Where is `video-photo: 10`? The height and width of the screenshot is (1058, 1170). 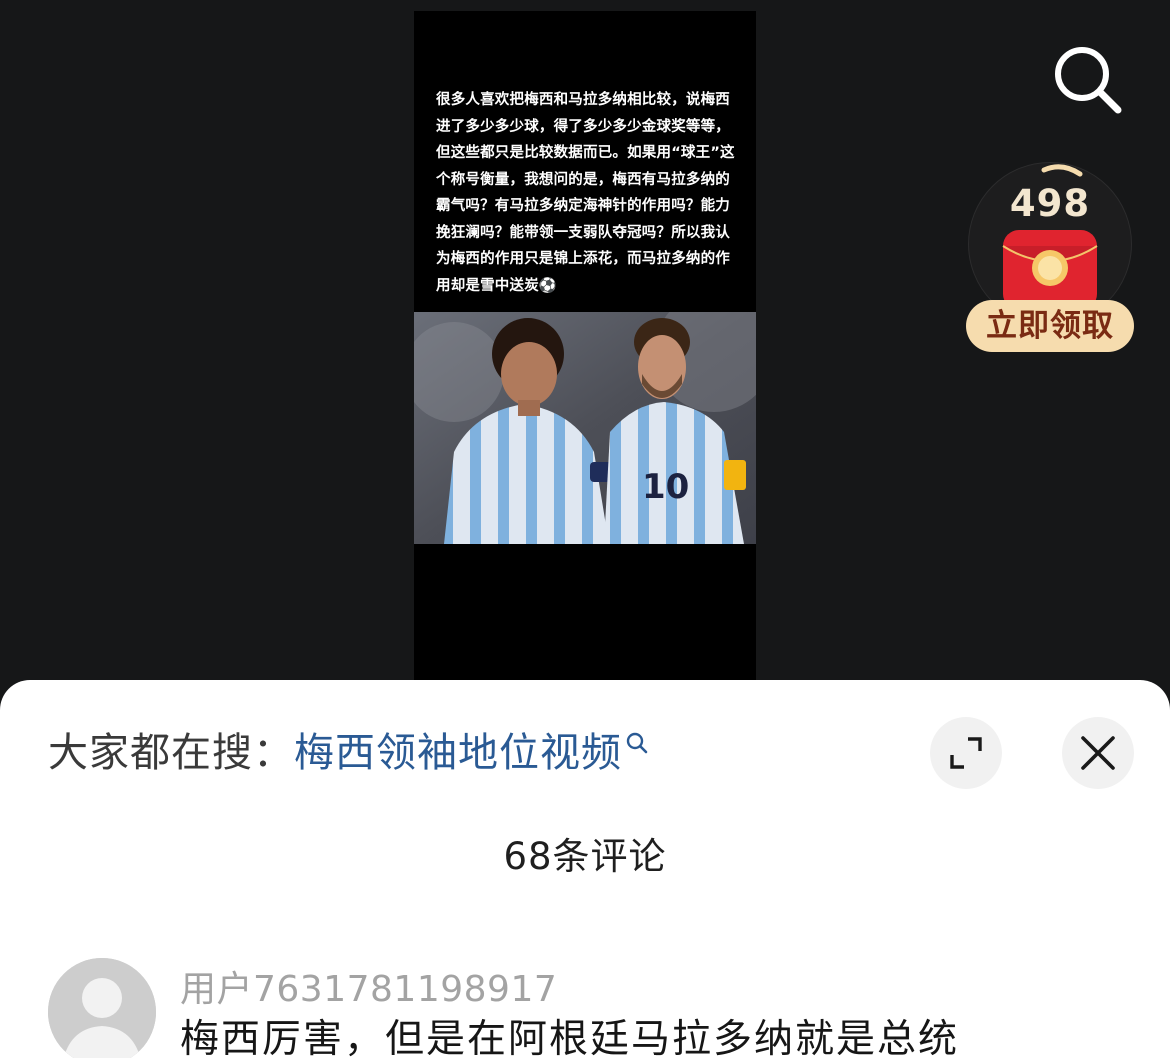 video-photo: 10 is located at coordinates (585, 428).